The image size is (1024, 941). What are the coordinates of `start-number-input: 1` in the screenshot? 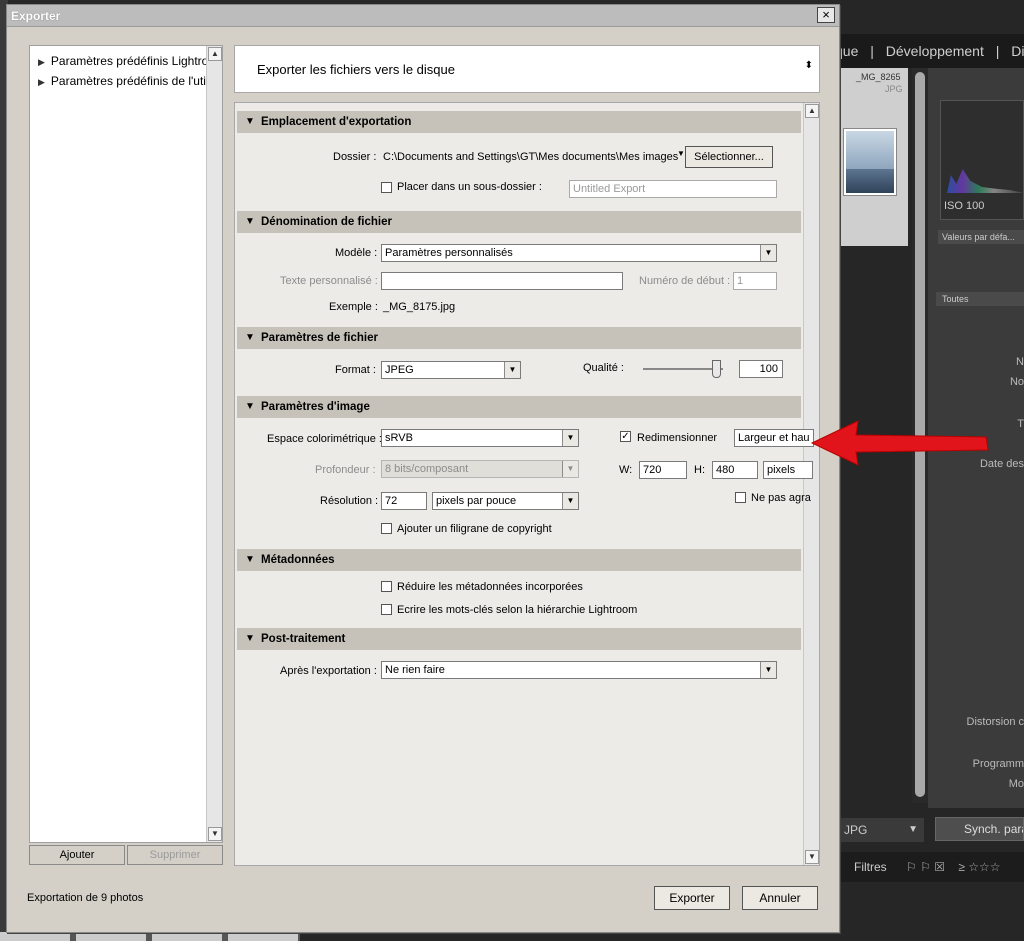 It's located at (755, 281).